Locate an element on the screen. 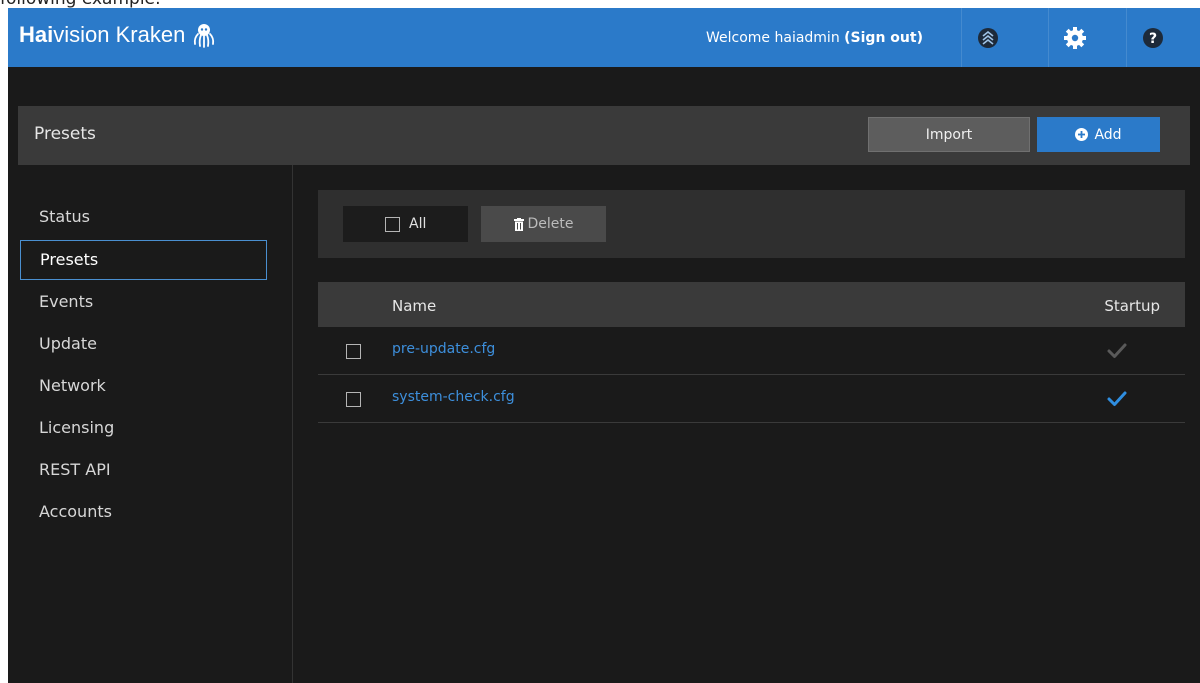 The image size is (1200, 683). help-icon: ? is located at coordinates (1152, 37).